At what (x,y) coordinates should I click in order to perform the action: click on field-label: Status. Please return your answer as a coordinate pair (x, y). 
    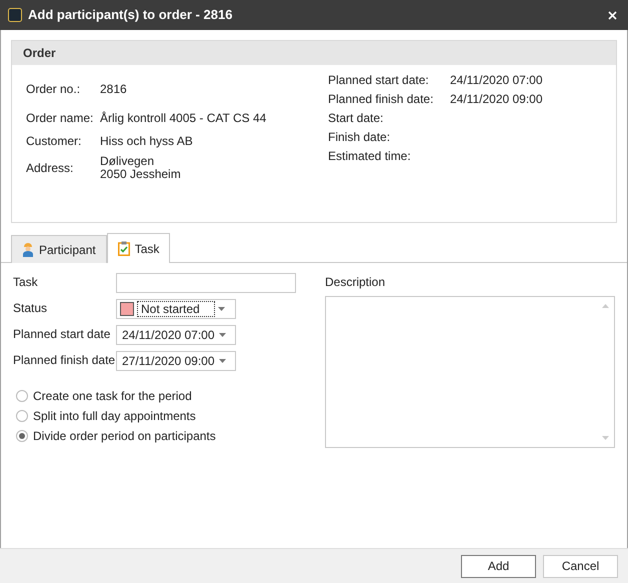
    Looking at the image, I should click on (30, 308).